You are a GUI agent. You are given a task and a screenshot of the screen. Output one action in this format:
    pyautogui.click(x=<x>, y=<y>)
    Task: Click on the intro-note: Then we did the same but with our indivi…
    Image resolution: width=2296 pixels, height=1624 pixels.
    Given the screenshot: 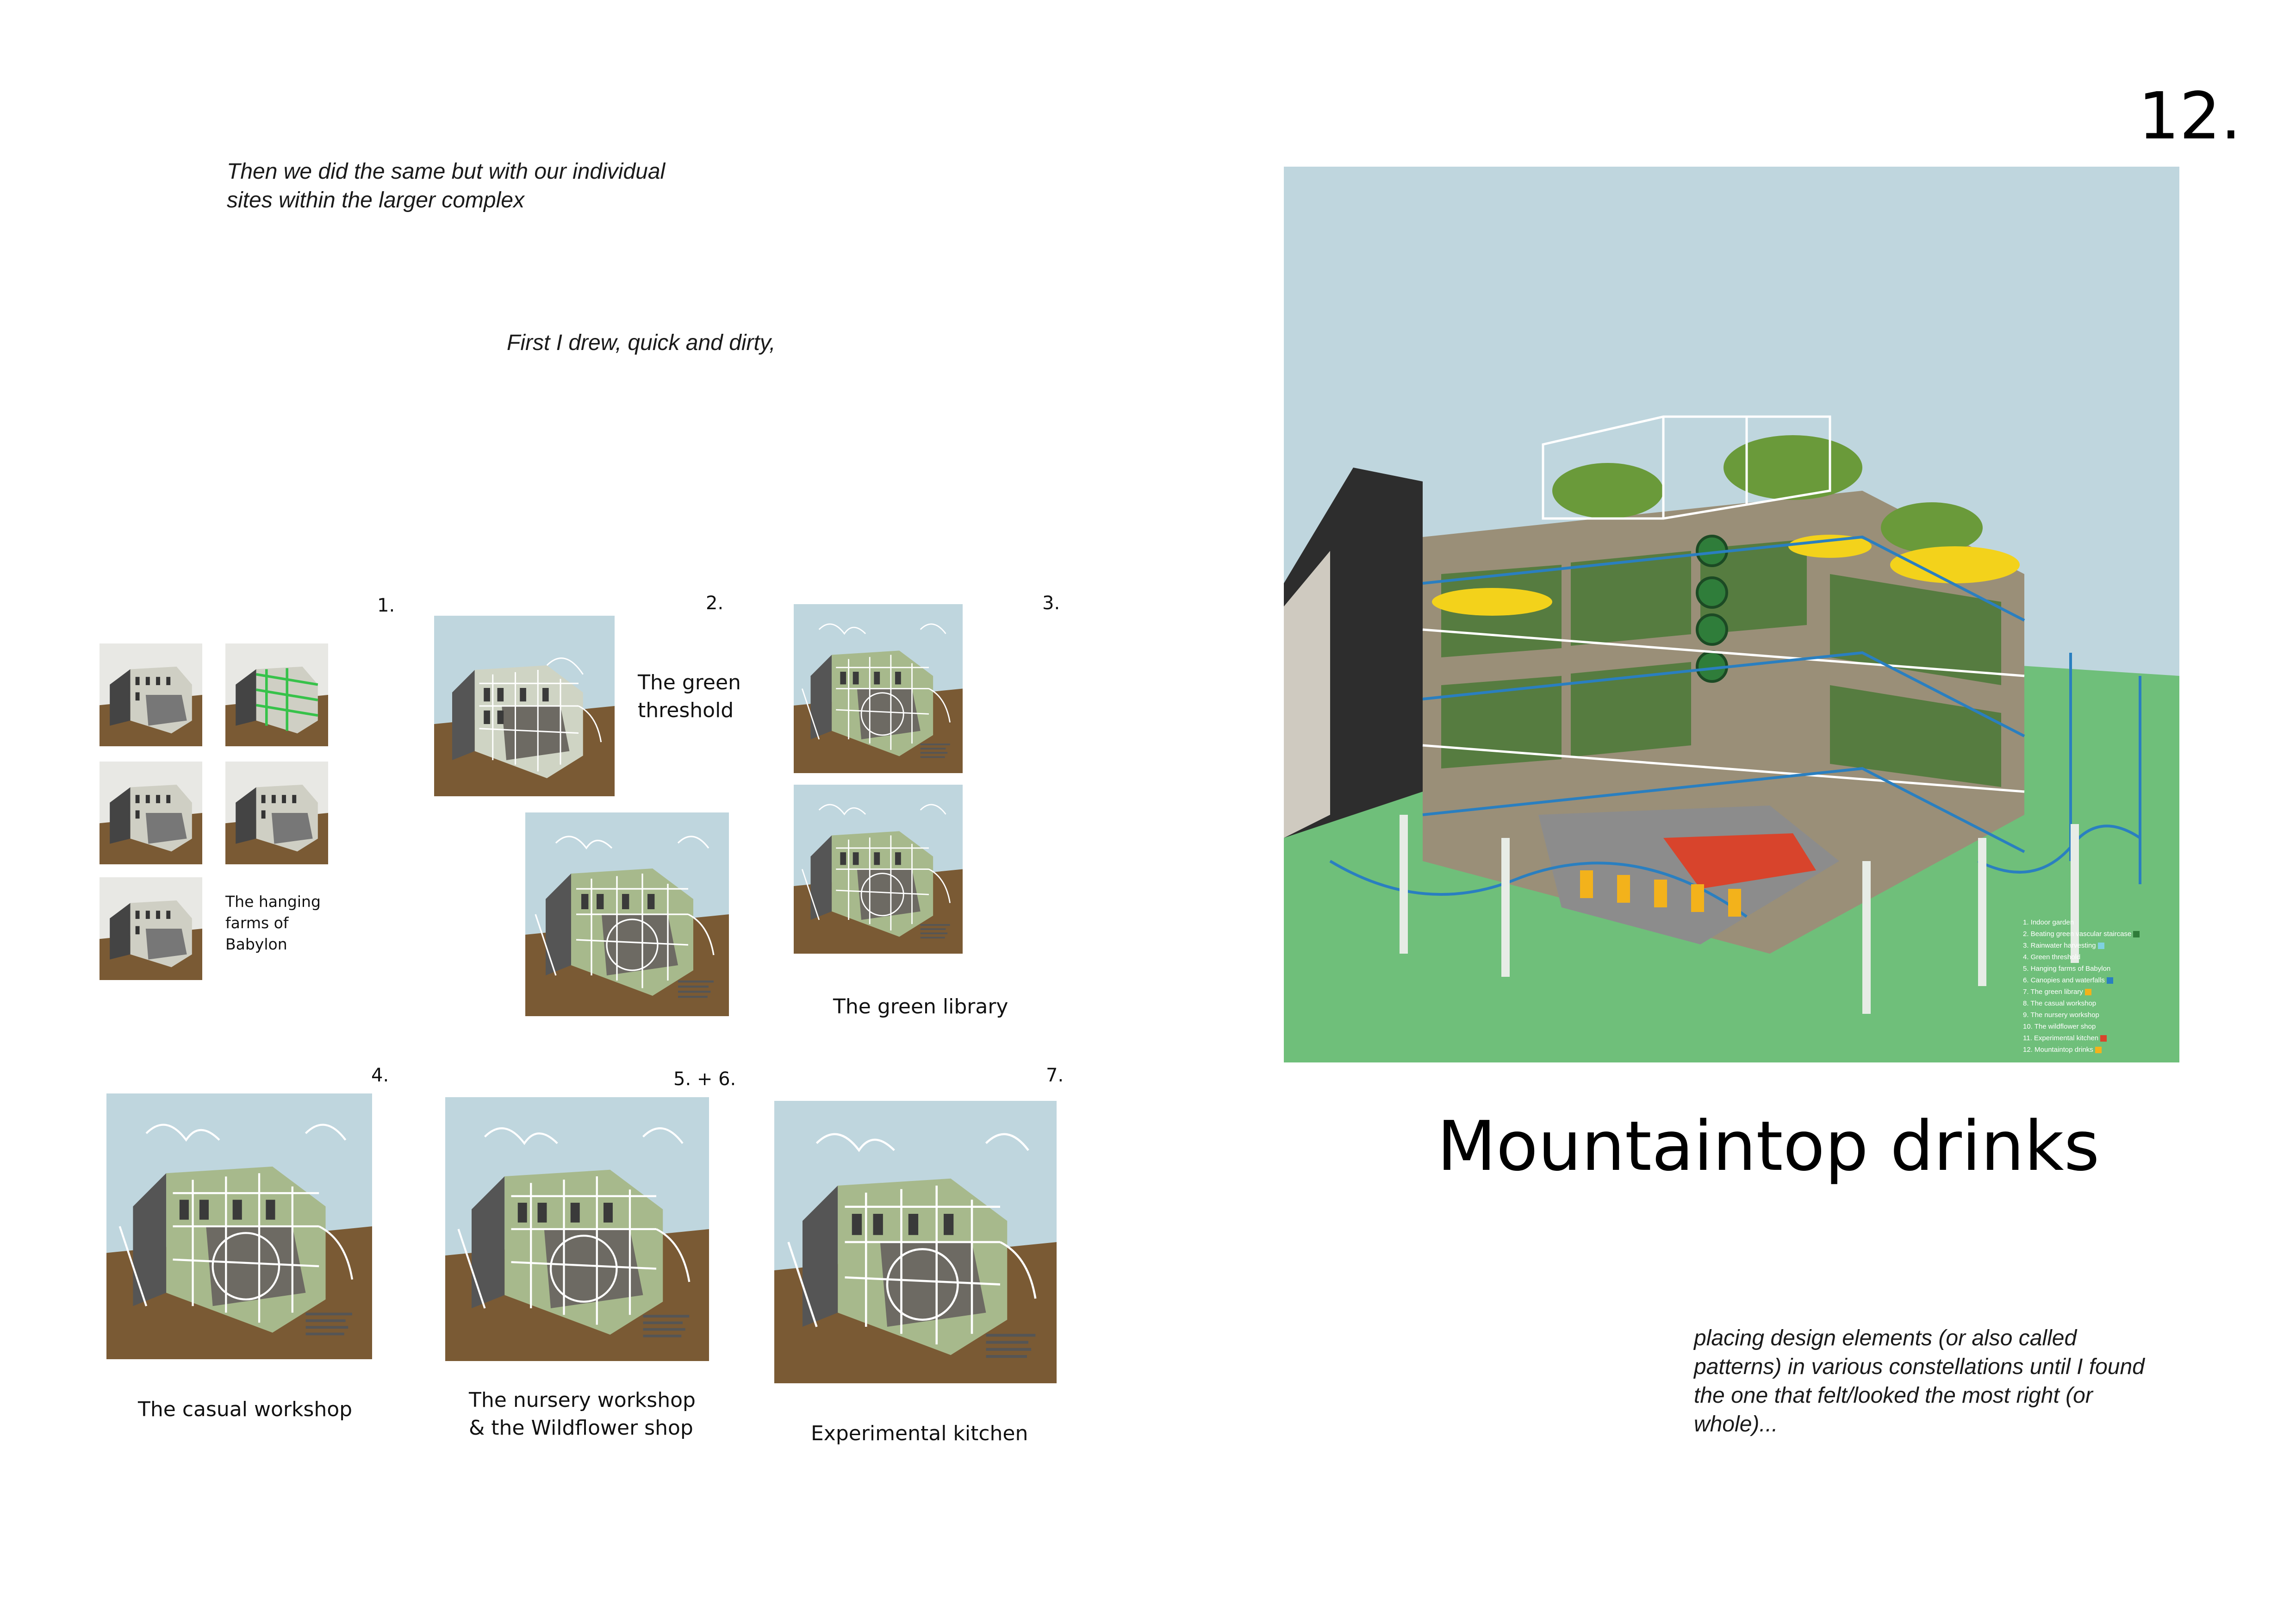 What is the action you would take?
    pyautogui.click(x=446, y=186)
    